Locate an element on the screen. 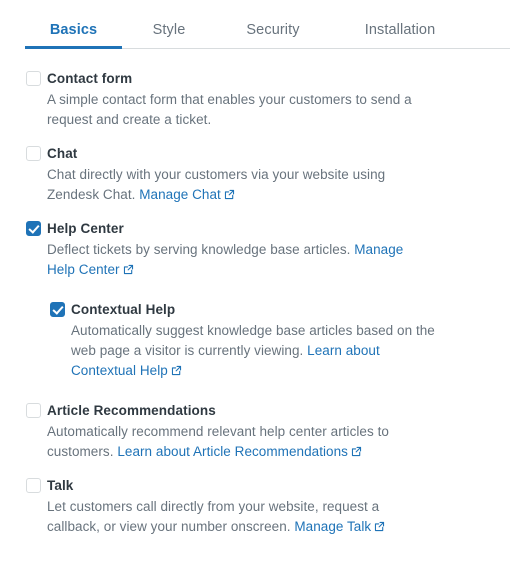 This screenshot has width=513, height=586. checkbox-talk is located at coordinates (33, 485).